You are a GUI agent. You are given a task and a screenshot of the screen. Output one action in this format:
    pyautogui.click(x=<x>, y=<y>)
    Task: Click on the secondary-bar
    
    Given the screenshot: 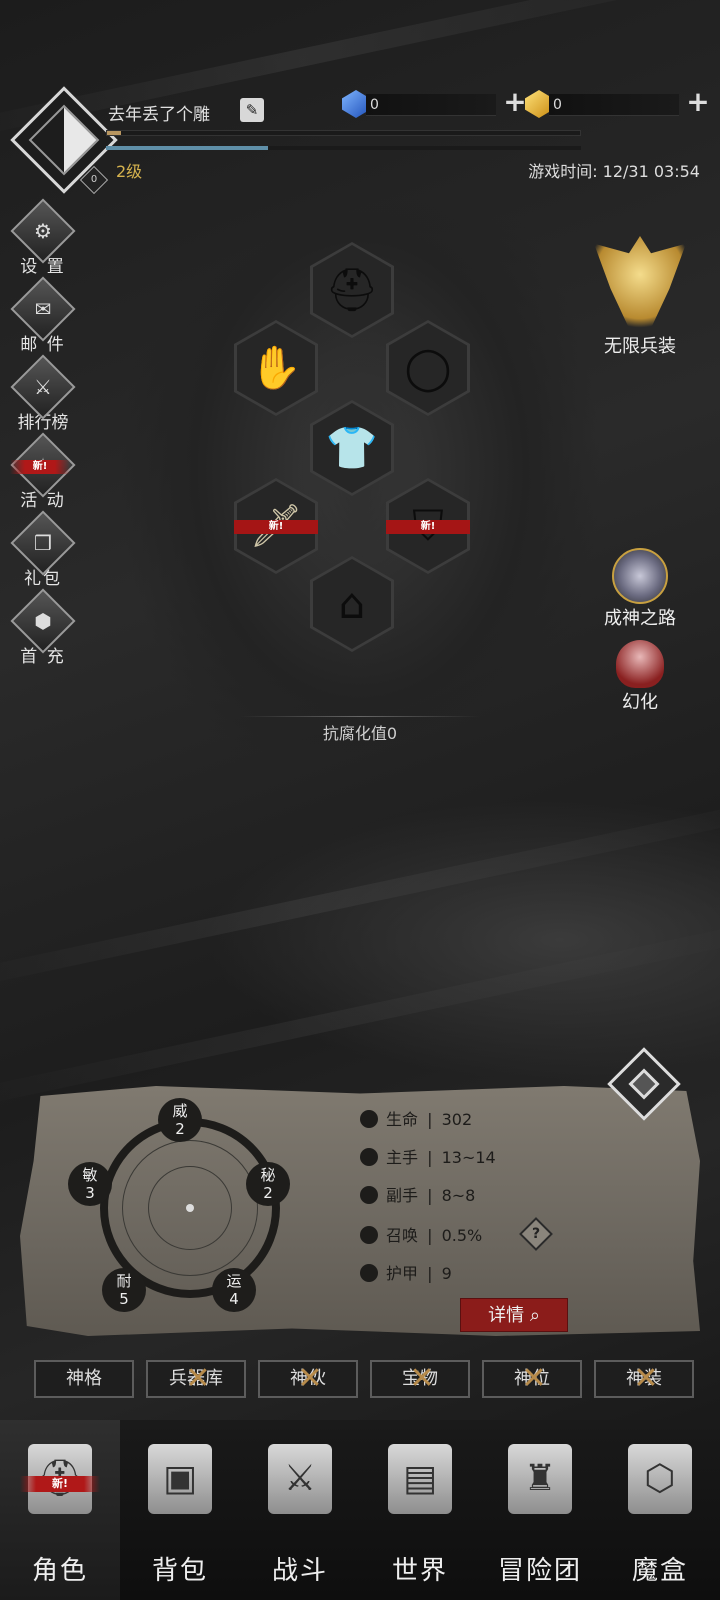 What is the action you would take?
    pyautogui.click(x=343, y=148)
    